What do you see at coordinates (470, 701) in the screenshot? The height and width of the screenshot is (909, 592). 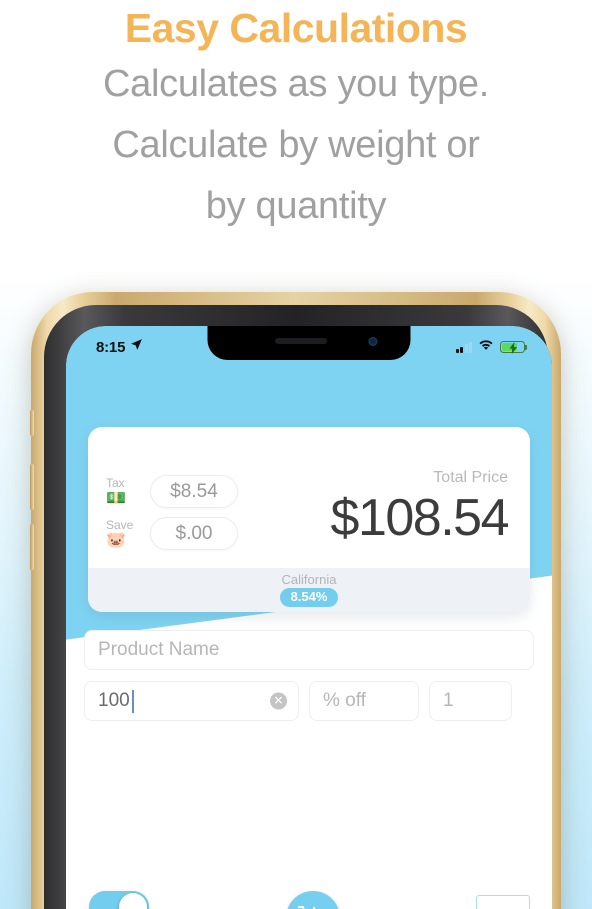 I see `quantity-input: 1` at bounding box center [470, 701].